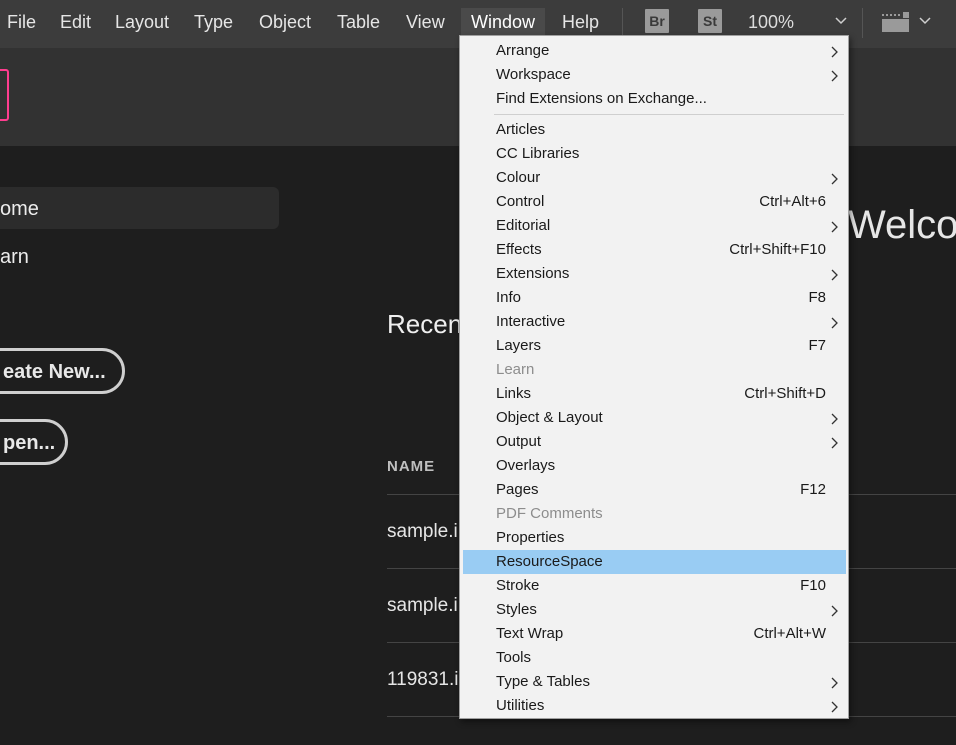 This screenshot has height=745, width=956. What do you see at coordinates (428, 324) in the screenshot?
I see `recent-title: Recent` at bounding box center [428, 324].